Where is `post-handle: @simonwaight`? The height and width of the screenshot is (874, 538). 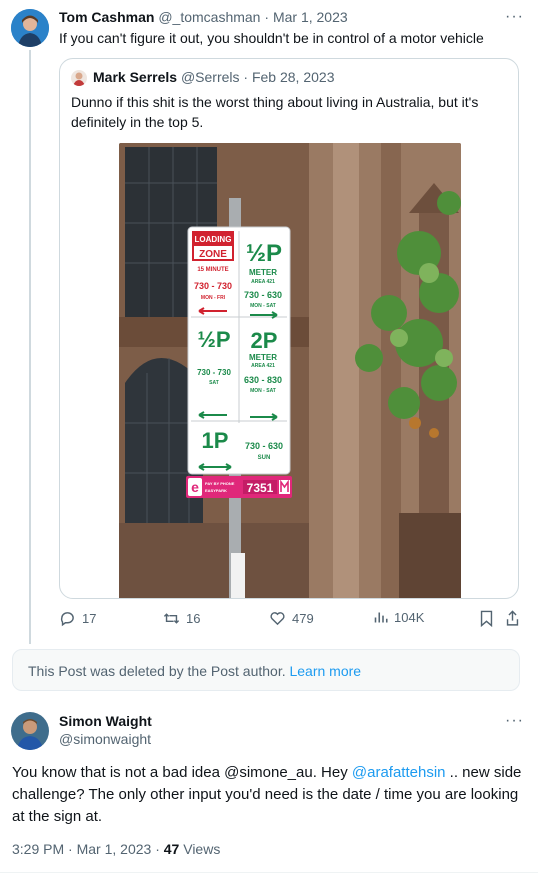
post-handle: @simonwaight is located at coordinates (105, 739).